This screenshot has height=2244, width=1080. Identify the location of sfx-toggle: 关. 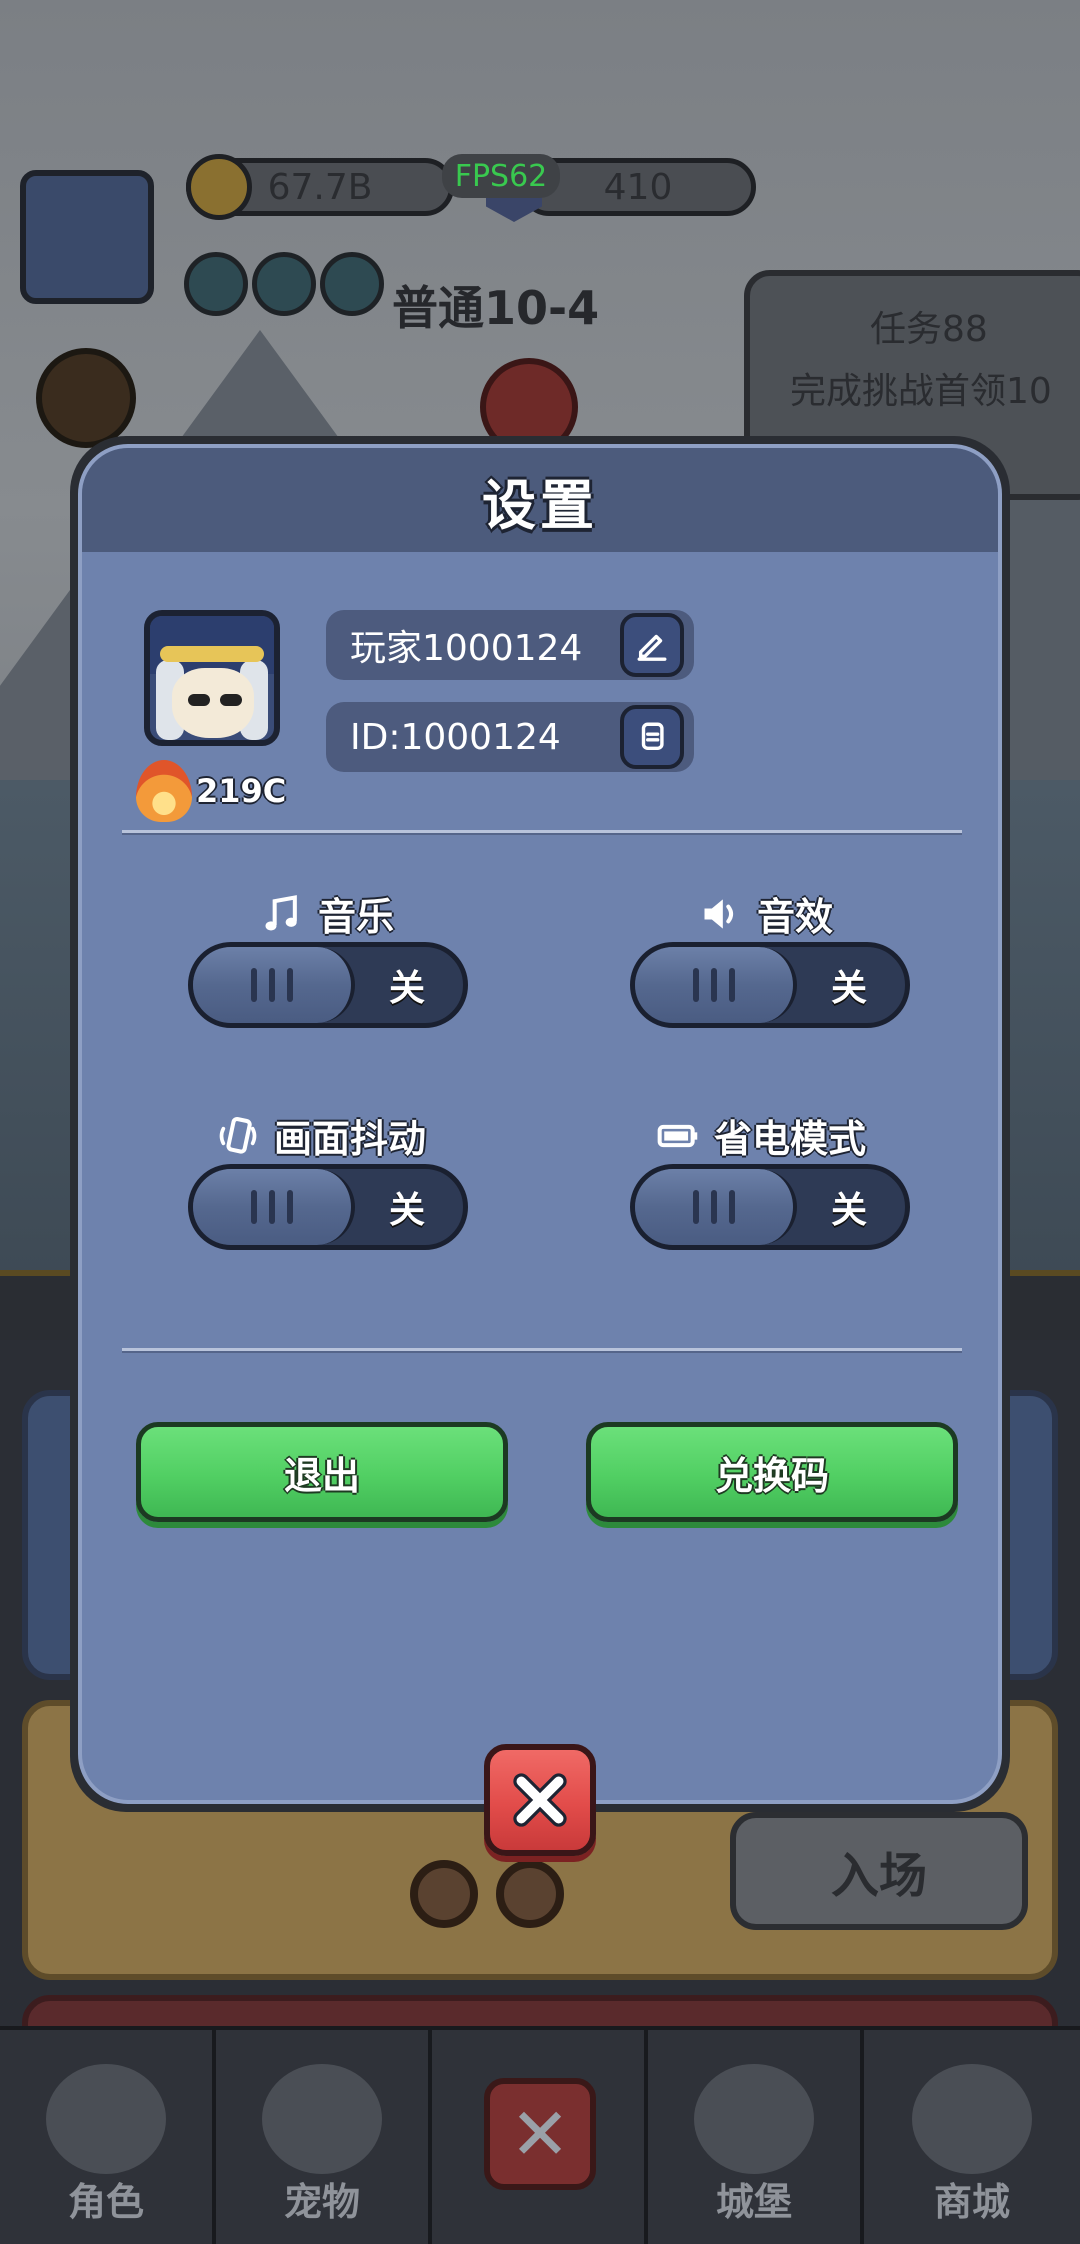
(770, 985).